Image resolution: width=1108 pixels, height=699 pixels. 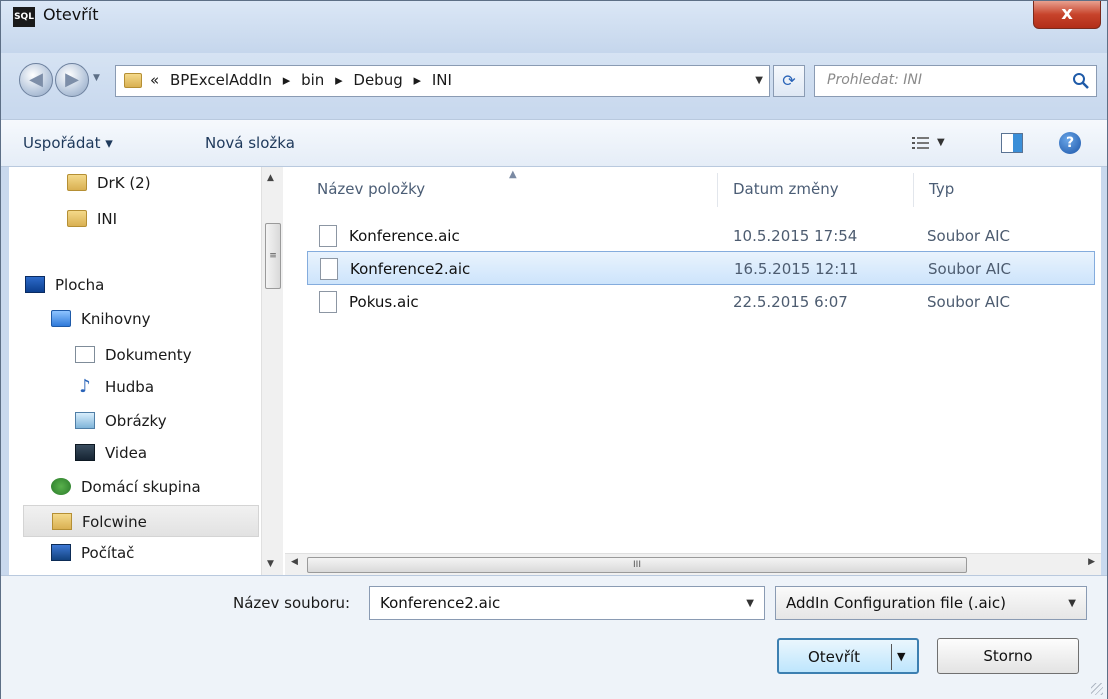 I want to click on filename-label: Název souboru:, so click(x=292, y=603).